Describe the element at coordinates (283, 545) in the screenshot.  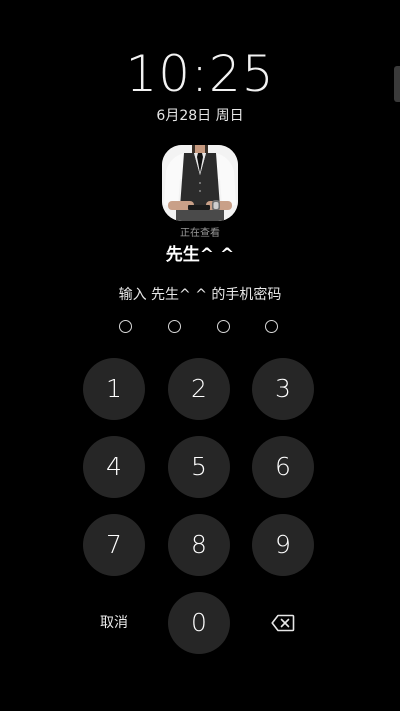
I see `key-9: 9` at that location.